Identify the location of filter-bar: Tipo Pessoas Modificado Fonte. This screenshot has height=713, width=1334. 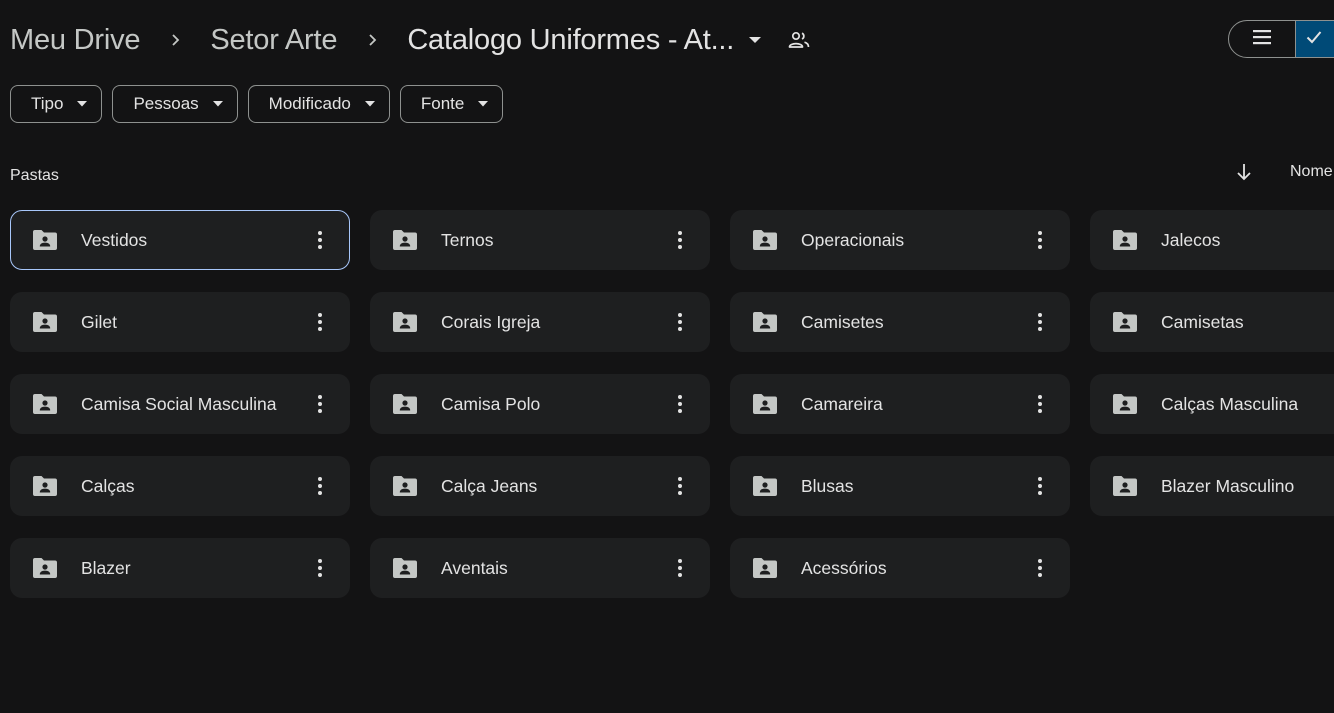
(257, 104).